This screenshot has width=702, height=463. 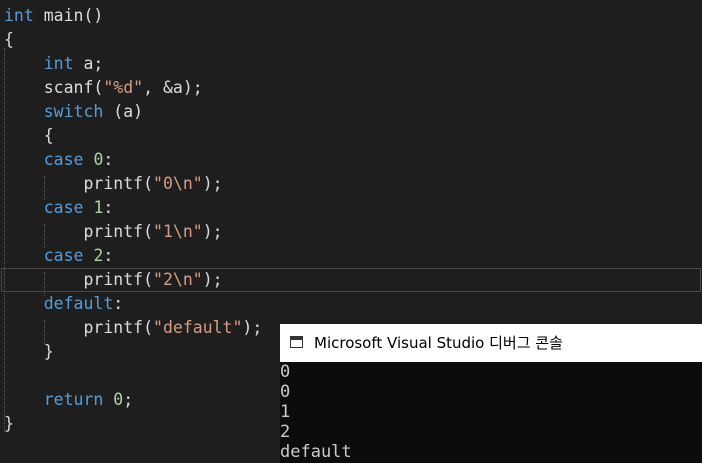 What do you see at coordinates (178, 279) in the screenshot?
I see `code-token: "2\n"` at bounding box center [178, 279].